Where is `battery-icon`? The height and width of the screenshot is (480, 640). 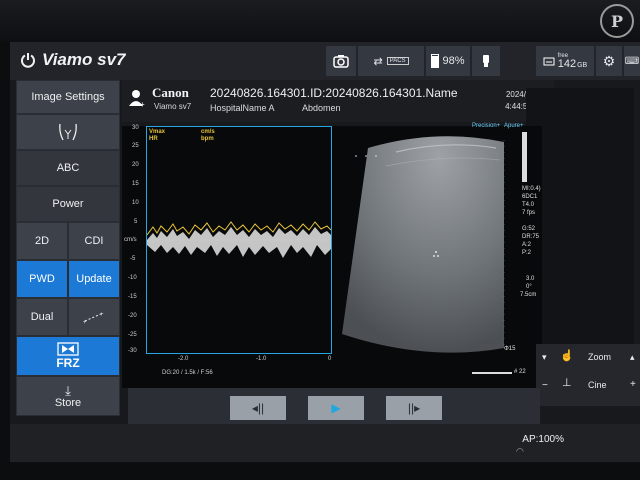 battery-icon is located at coordinates (435, 61).